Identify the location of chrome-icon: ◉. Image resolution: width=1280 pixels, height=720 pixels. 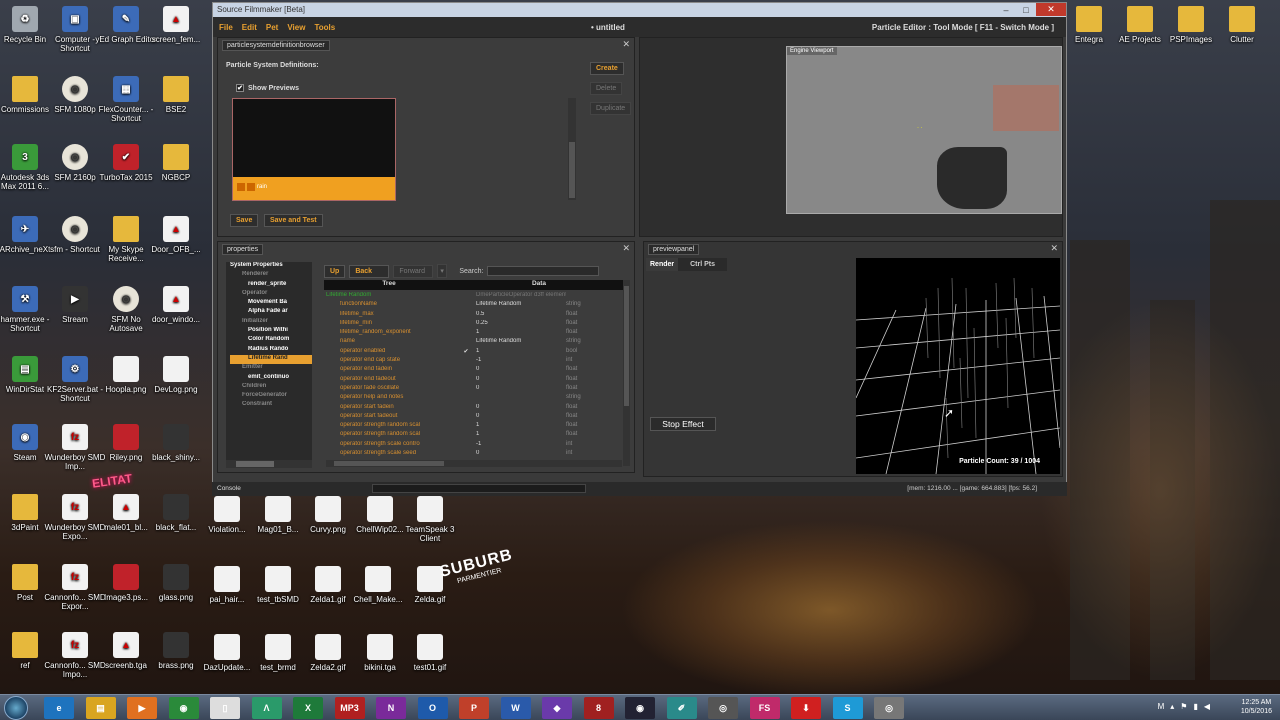
(183, 708).